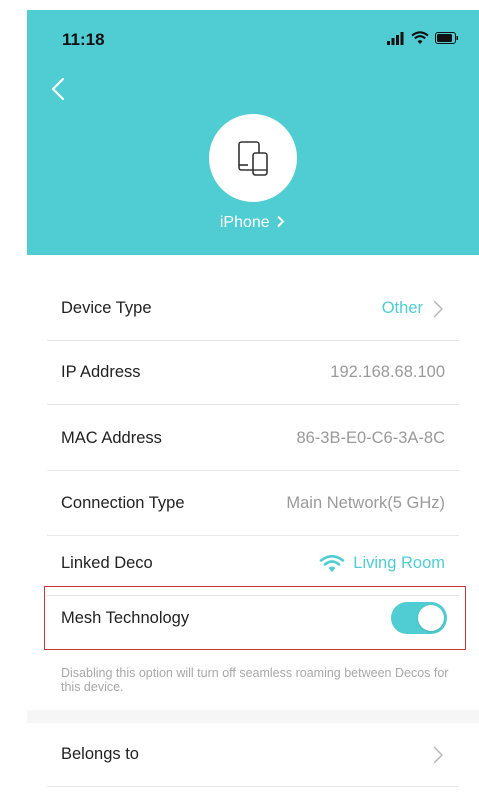 This screenshot has width=479, height=811. I want to click on highlight-box, so click(255, 618).